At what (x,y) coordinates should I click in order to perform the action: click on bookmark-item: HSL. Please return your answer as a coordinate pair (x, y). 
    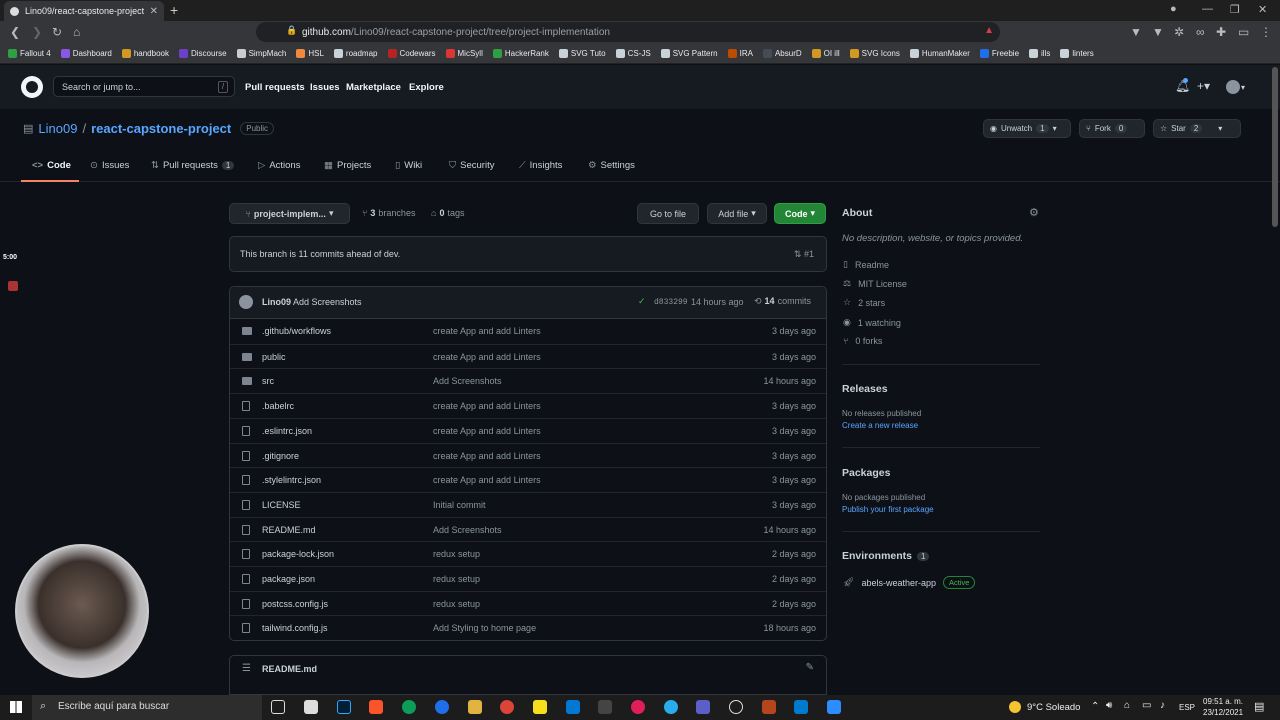
    Looking at the image, I should click on (310, 53).